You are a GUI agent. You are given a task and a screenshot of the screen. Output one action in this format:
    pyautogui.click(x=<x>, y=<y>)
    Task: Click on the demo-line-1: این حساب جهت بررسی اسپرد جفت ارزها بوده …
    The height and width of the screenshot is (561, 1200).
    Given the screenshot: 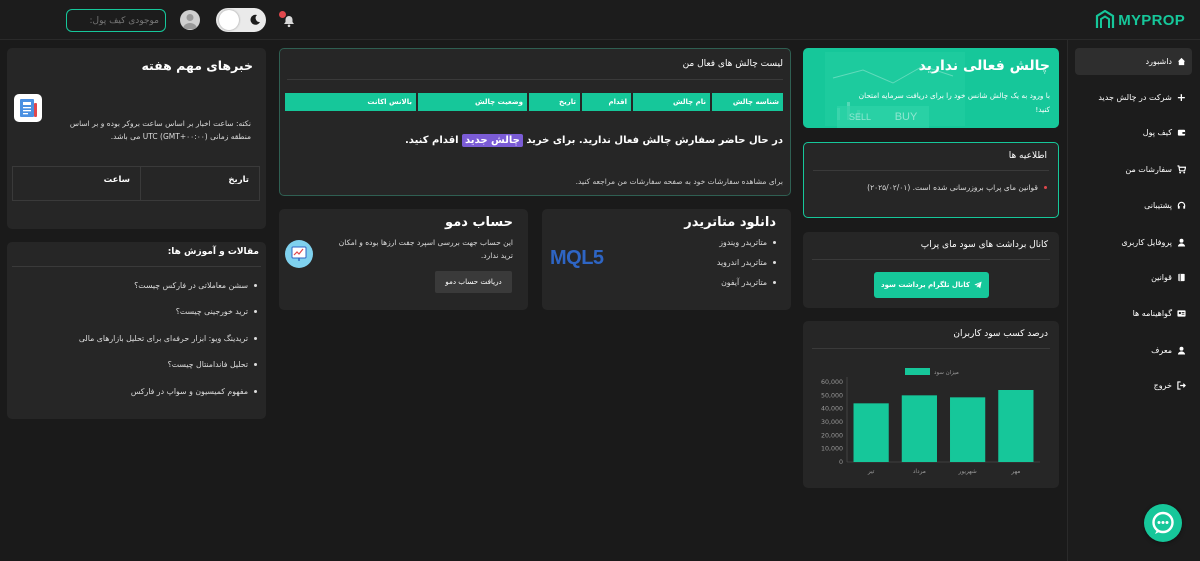 What is the action you would take?
    pyautogui.click(x=425, y=242)
    